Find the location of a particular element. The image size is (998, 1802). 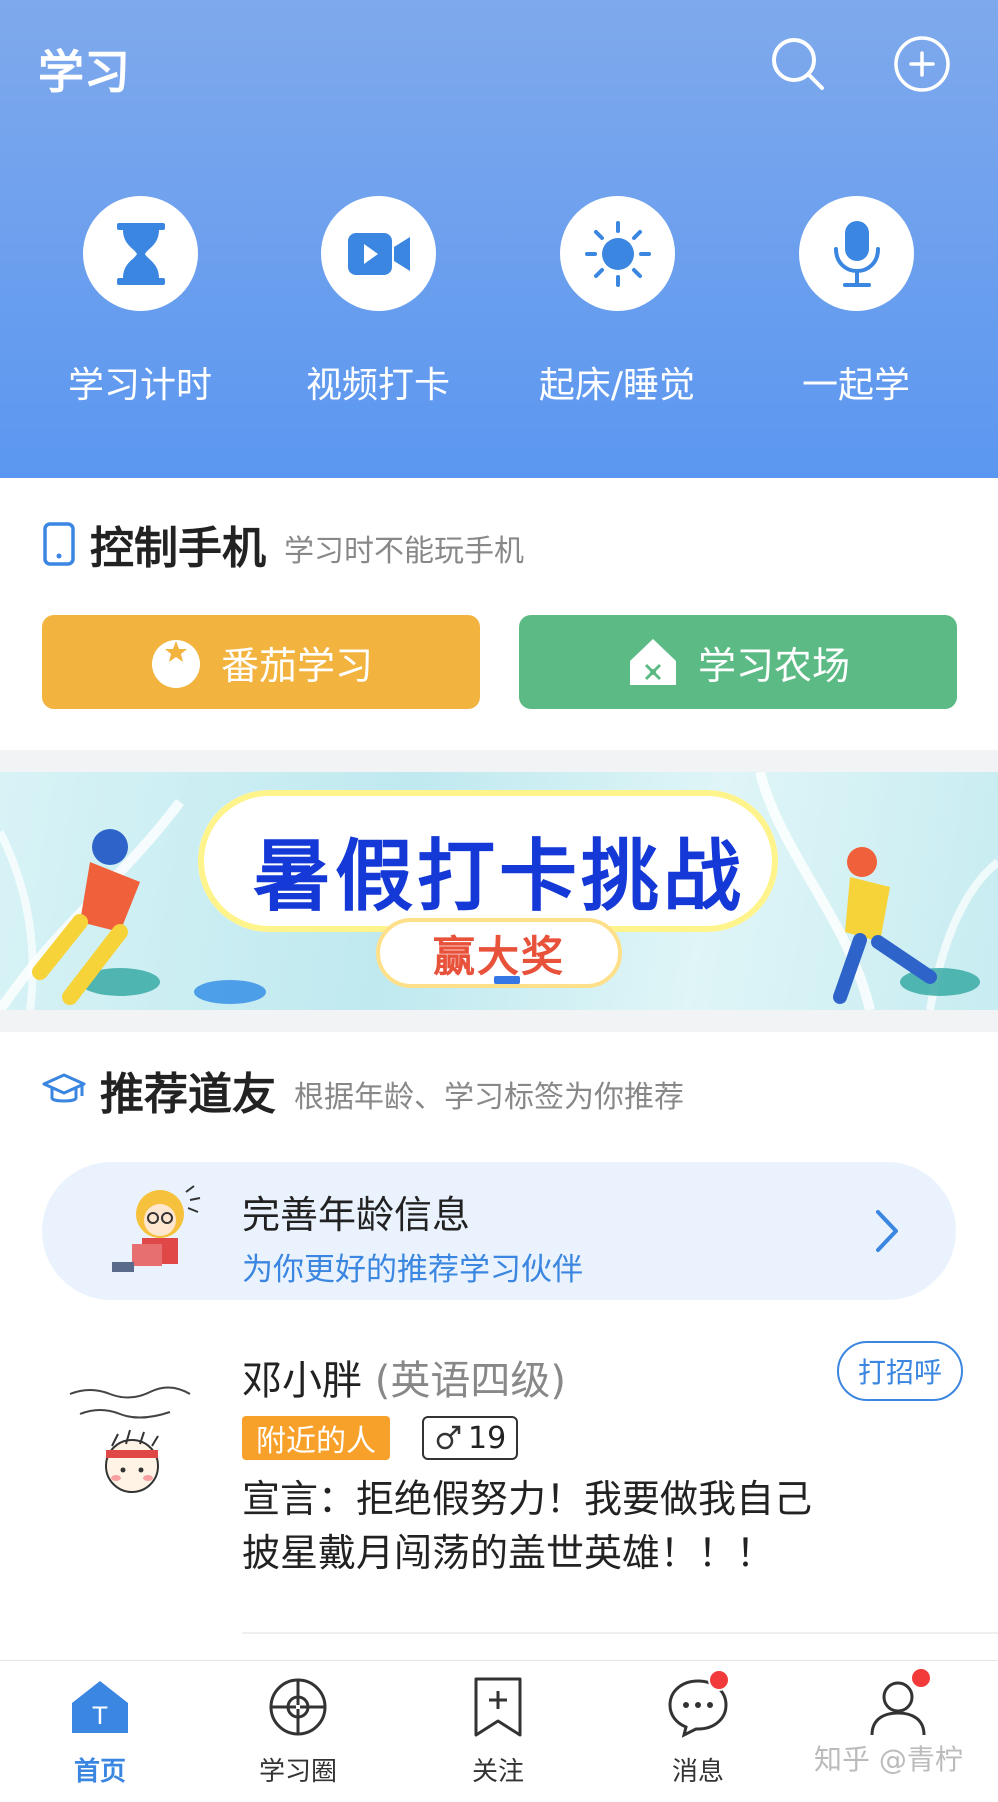

friend-declaration: 宣言：拒绝假努力！我要做我自己披星戴月闯荡的盖世英雄！！！ is located at coordinates (527, 1526).